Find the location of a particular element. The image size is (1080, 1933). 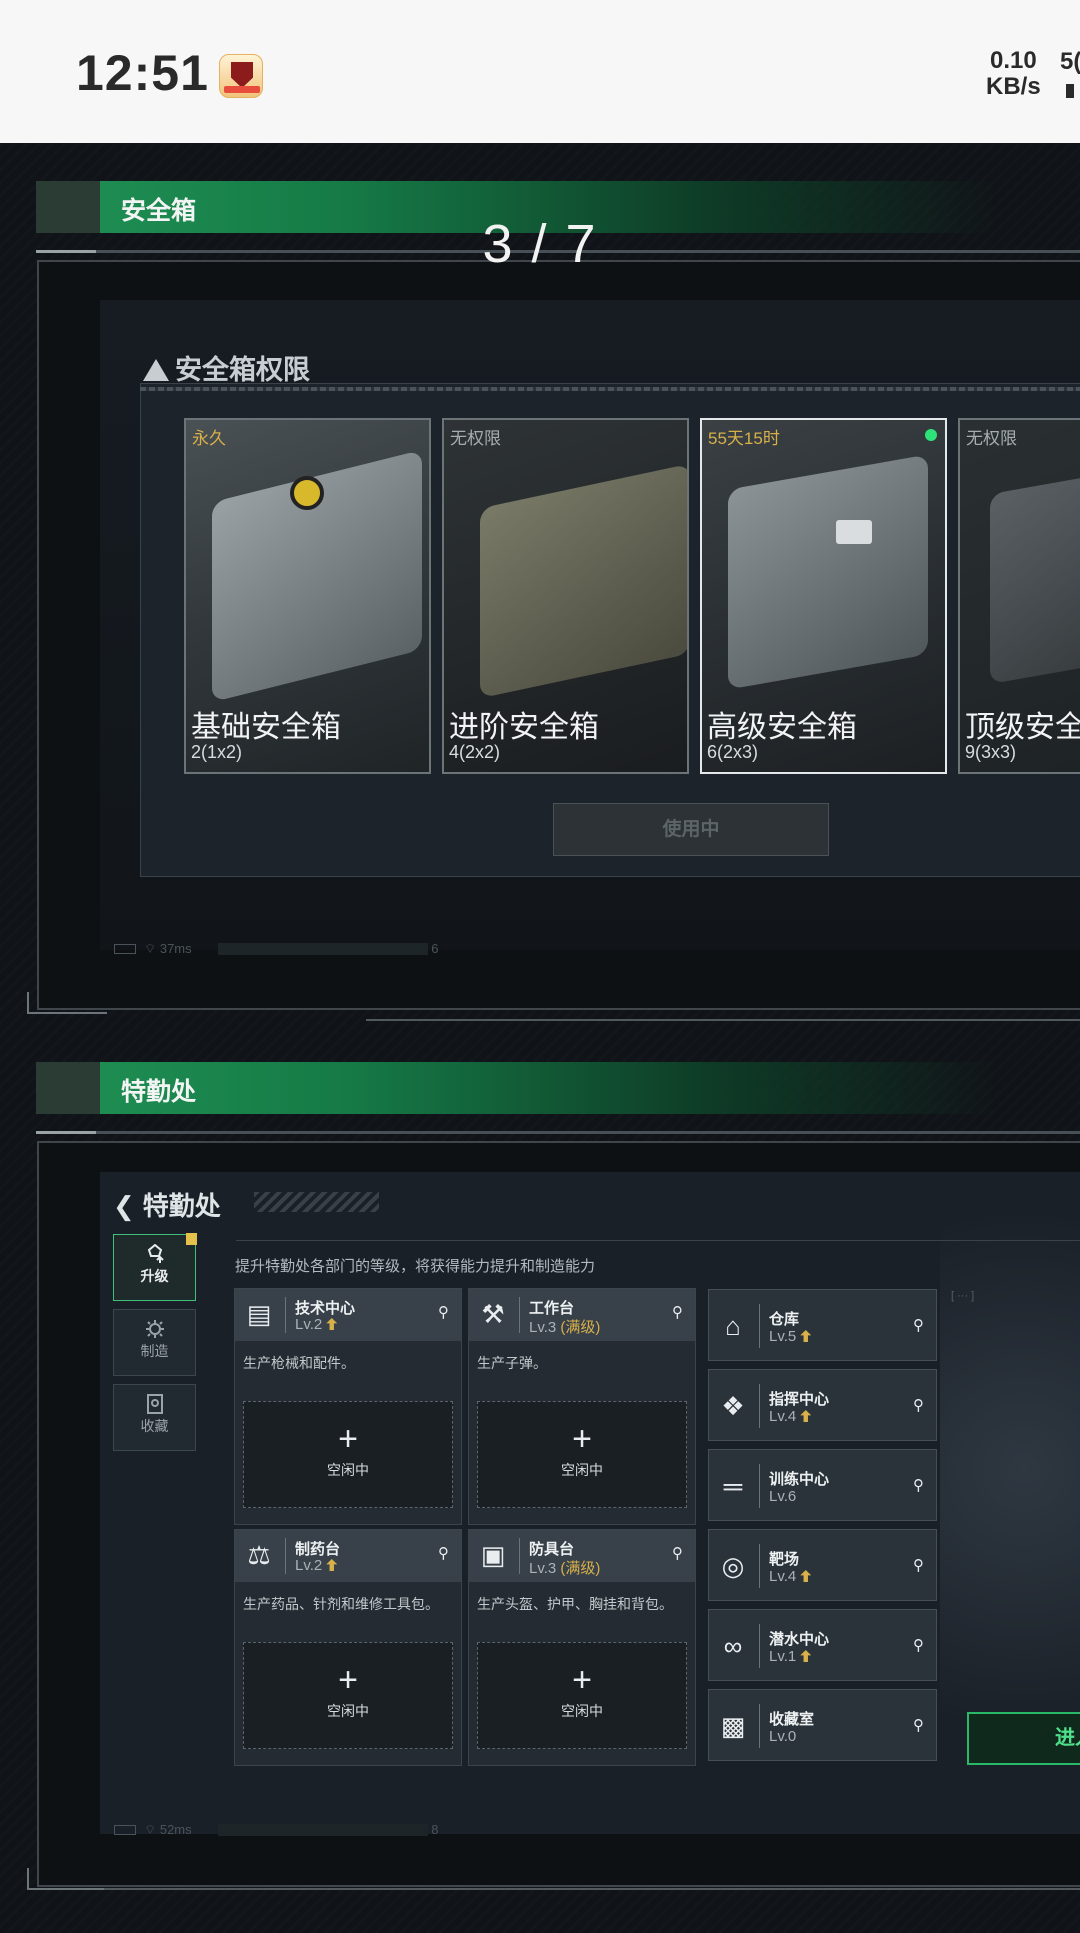

network-ping: ⌔ 37ms 6 is located at coordinates (276, 949).